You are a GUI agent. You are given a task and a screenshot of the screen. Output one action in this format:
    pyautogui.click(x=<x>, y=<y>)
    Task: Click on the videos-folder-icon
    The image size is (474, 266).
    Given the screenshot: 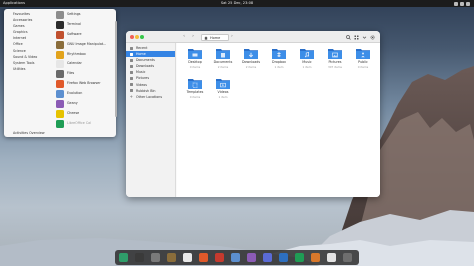 What is the action you would take?
    pyautogui.click(x=223, y=84)
    